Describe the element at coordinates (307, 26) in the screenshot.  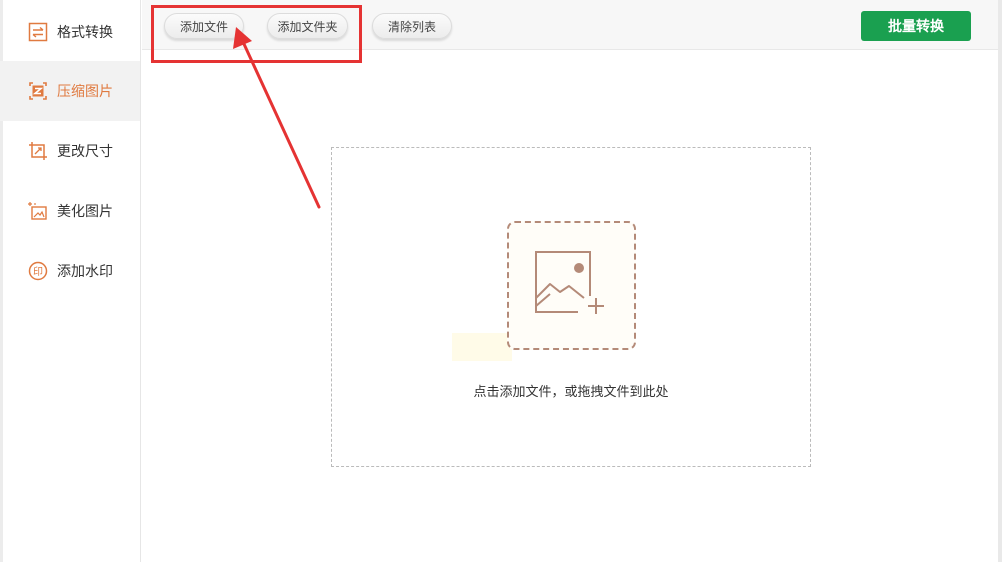
I see `add-folder-button: 添加文件夹` at that location.